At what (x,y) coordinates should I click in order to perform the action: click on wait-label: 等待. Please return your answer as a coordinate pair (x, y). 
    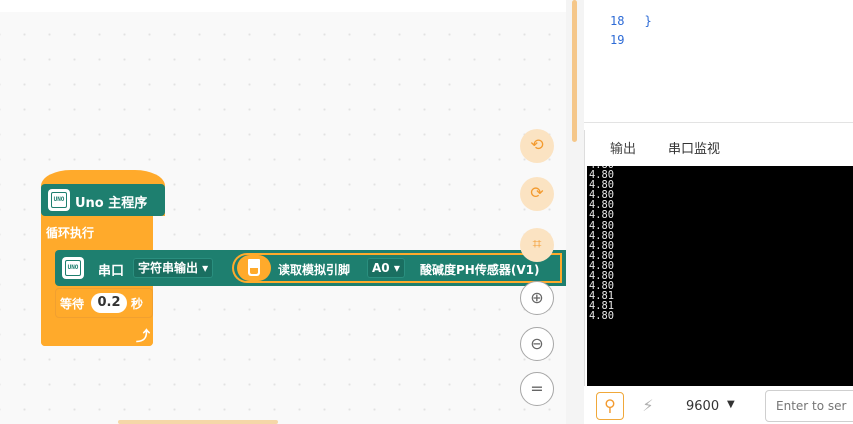
    Looking at the image, I should click on (72, 304).